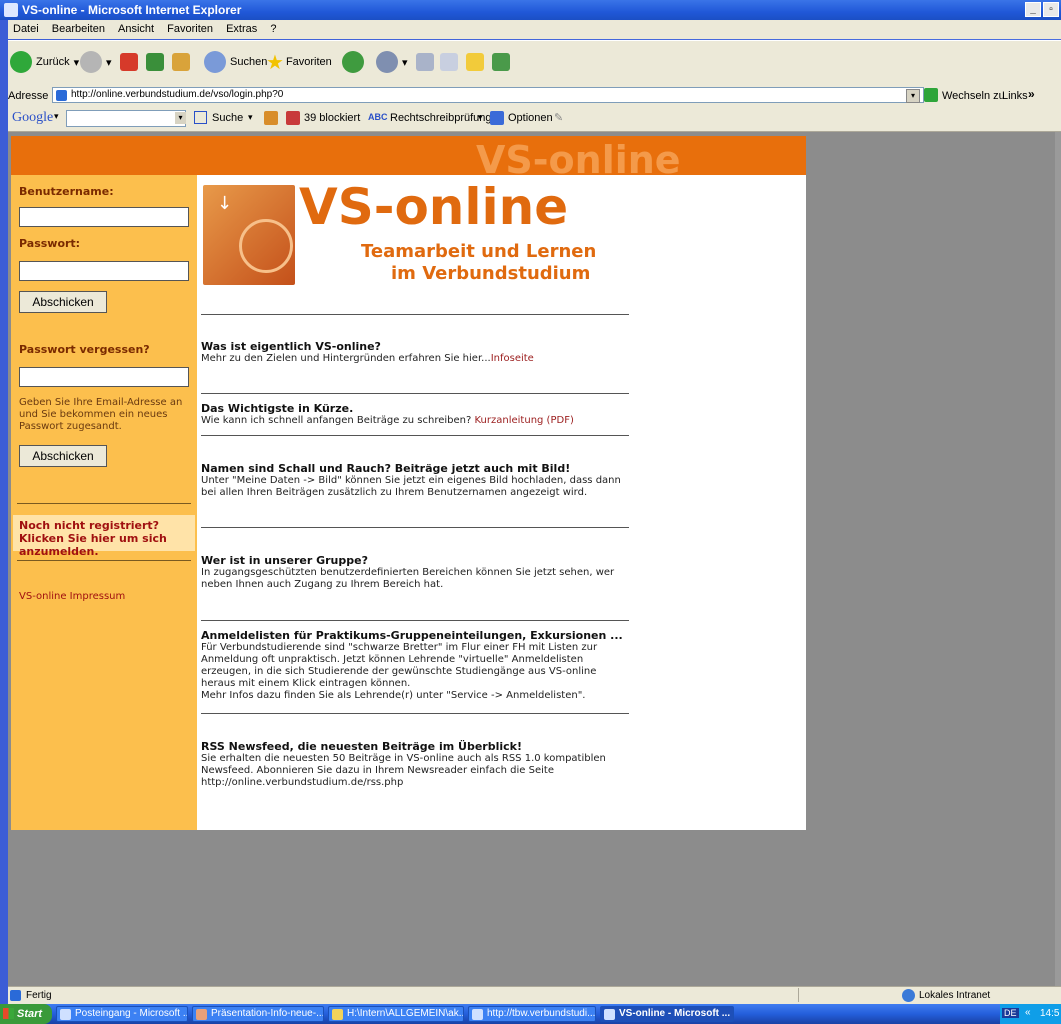 The height and width of the screenshot is (1024, 1061). I want to click on status-panels, so click(848, 995).